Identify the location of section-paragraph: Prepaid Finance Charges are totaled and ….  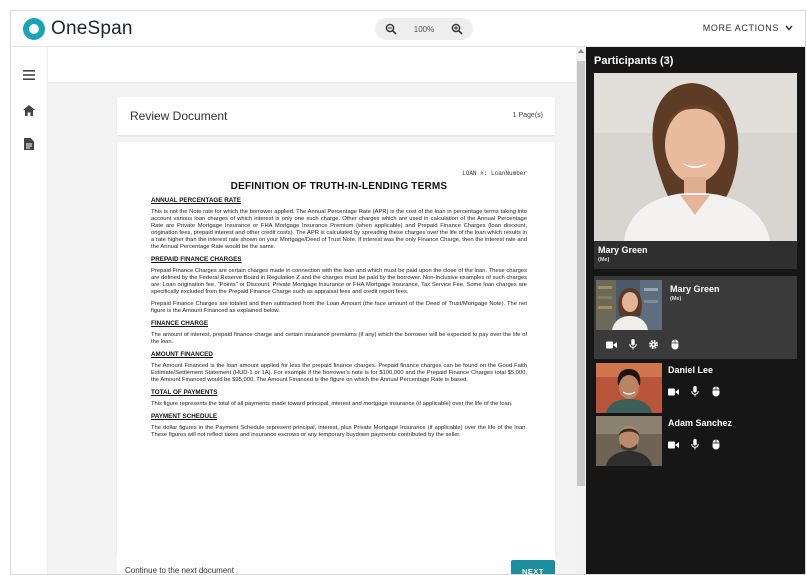
(339, 307).